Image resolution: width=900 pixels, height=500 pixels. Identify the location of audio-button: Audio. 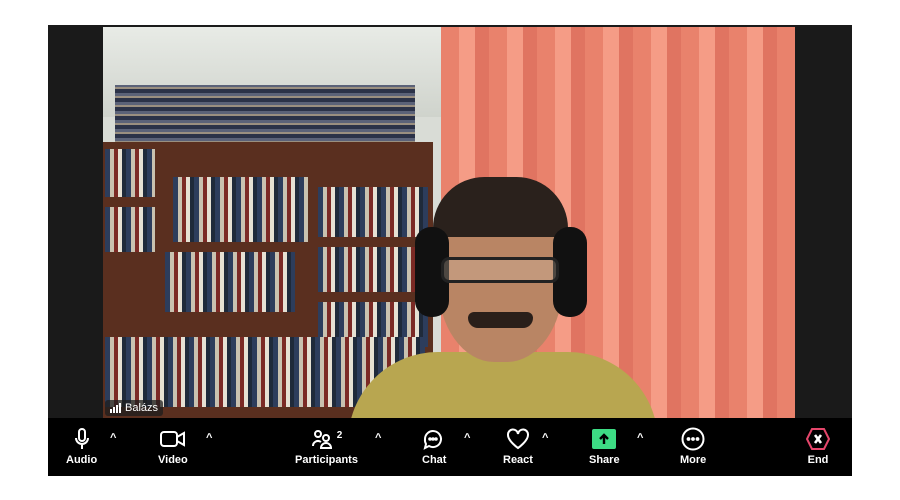
(81, 446).